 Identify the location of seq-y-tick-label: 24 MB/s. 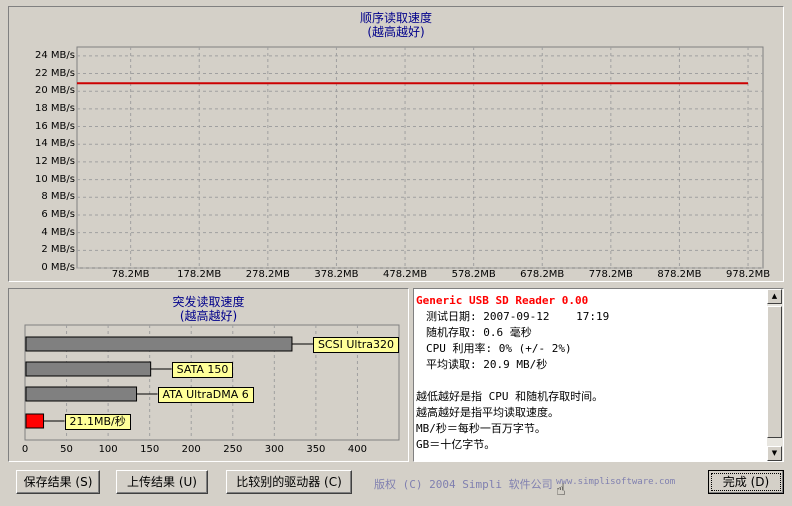
(55, 55).